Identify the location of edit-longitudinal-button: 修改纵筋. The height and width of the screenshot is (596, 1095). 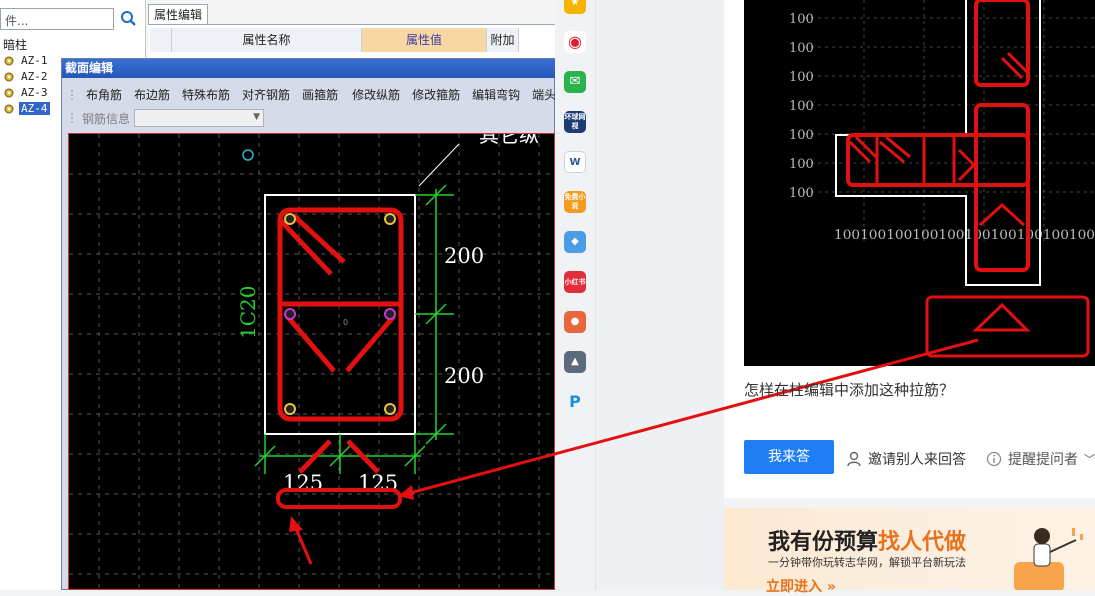
(376, 94).